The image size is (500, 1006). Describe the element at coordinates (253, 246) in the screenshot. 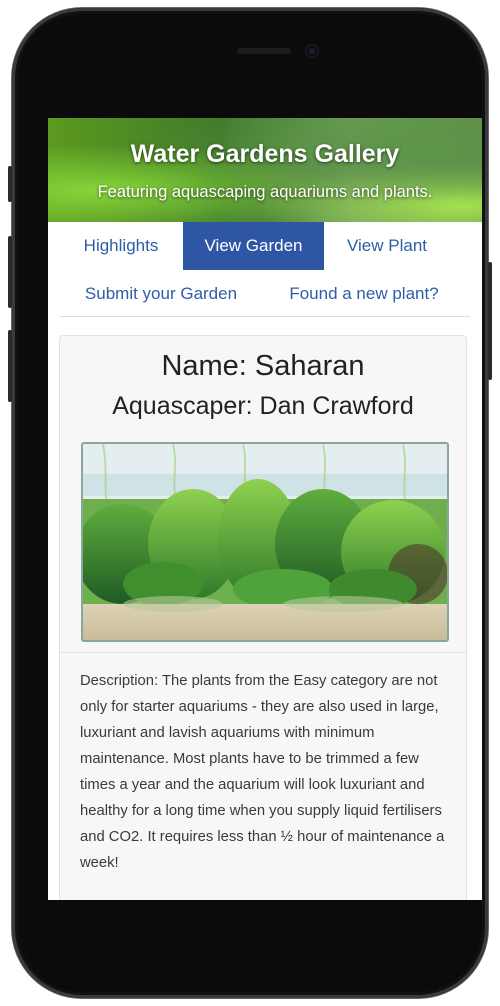

I see `nav-view-garden: View Garden` at that location.